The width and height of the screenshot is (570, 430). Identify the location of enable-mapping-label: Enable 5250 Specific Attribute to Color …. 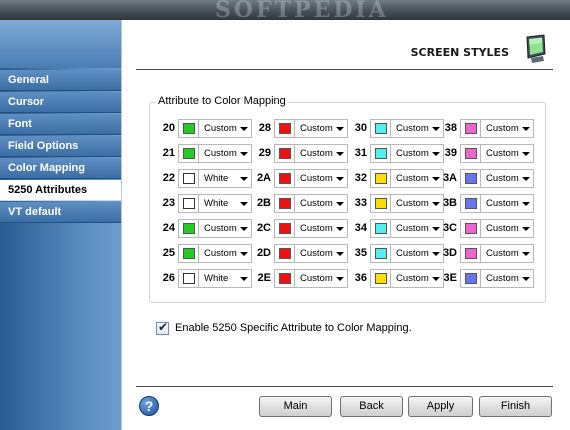
(293, 328).